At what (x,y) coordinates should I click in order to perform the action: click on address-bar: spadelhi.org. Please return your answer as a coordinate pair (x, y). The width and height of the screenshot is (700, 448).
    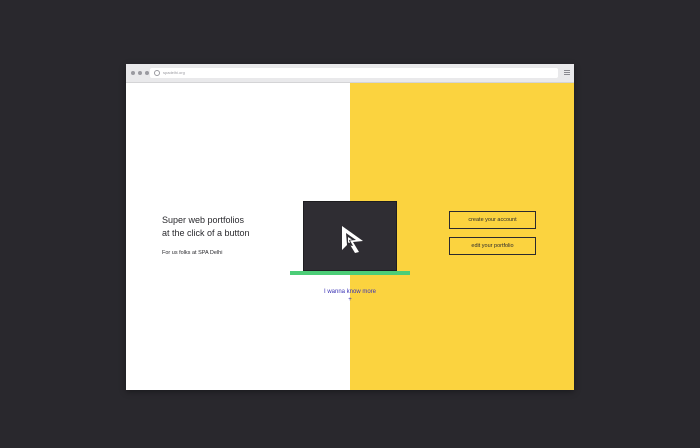
    Looking at the image, I should click on (354, 73).